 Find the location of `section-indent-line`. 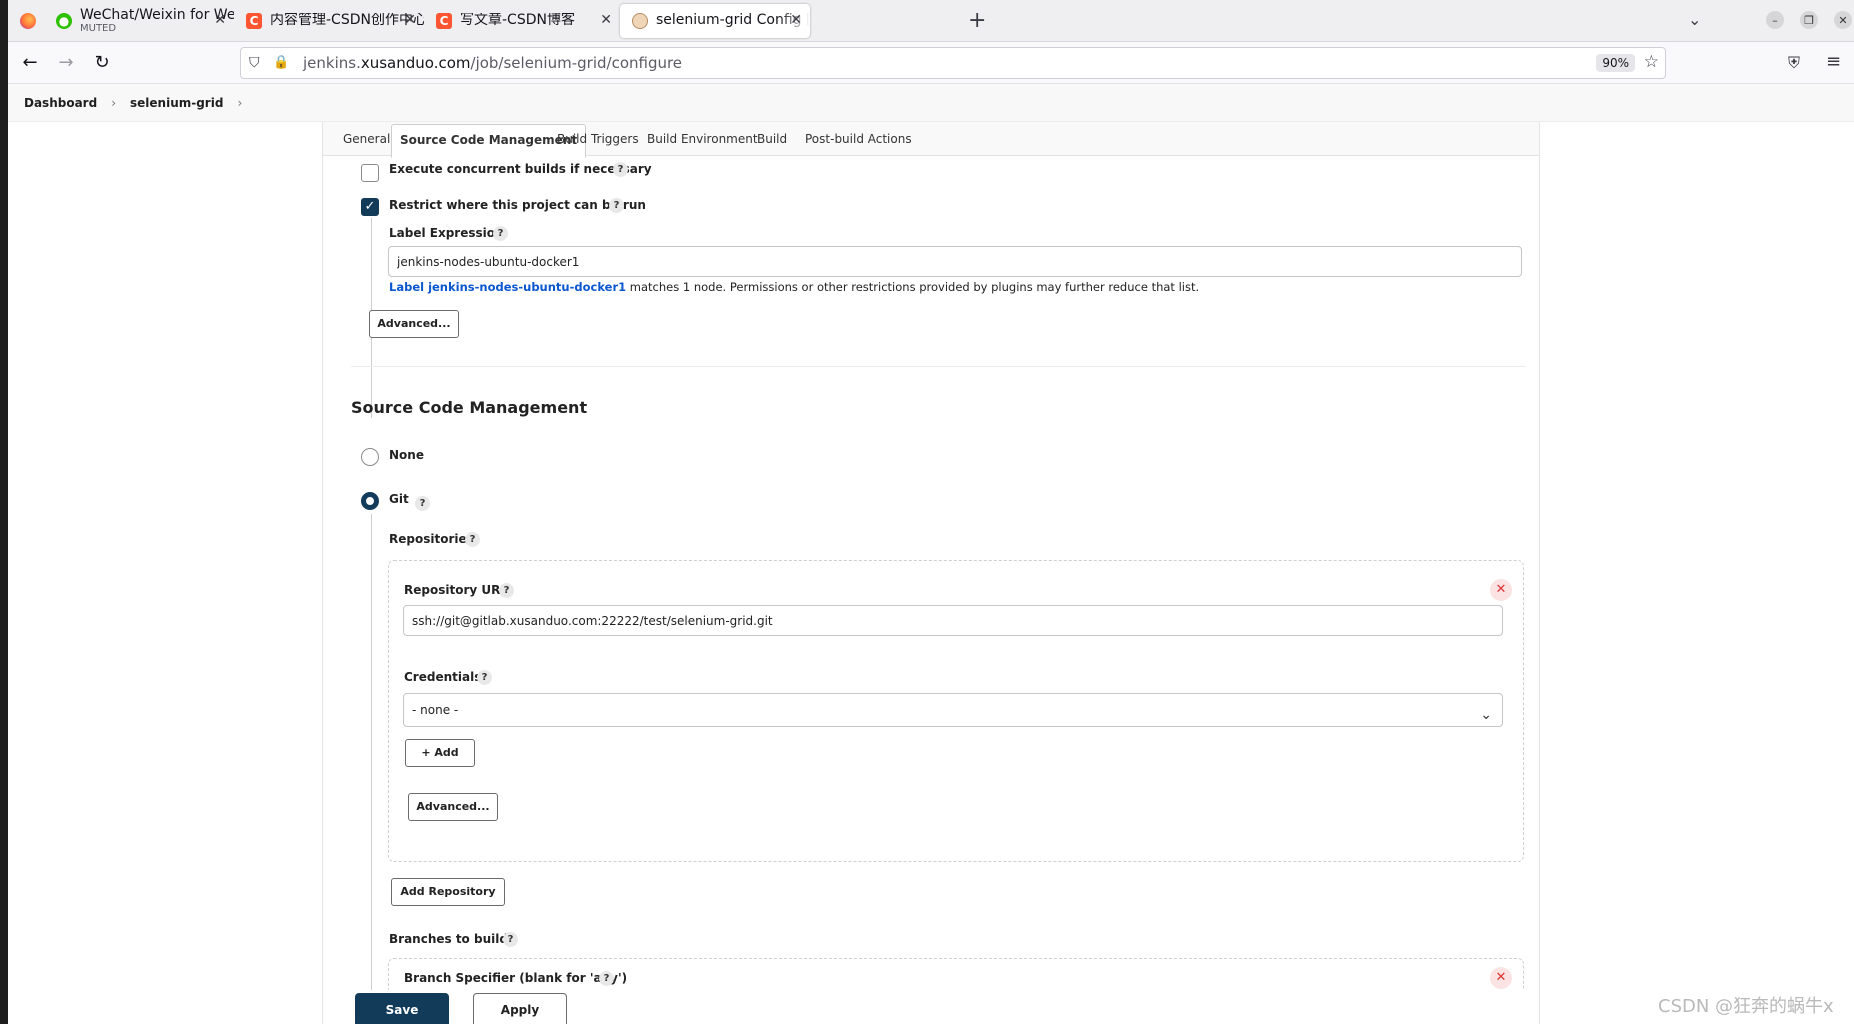

section-indent-line is located at coordinates (371, 754).